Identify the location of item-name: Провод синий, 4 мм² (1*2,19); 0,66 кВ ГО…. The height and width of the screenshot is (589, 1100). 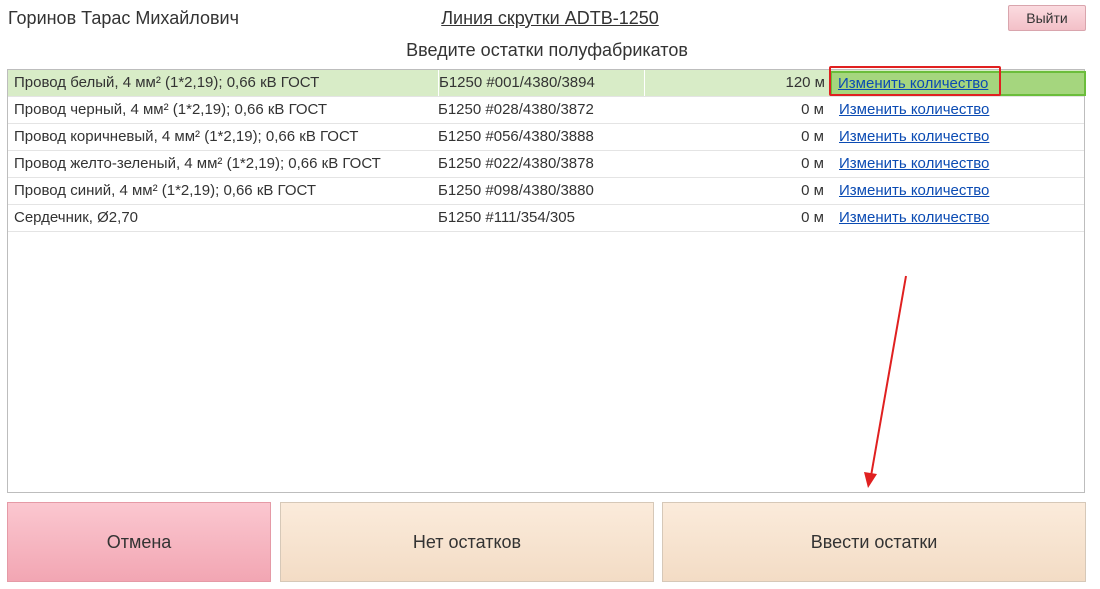
(165, 190).